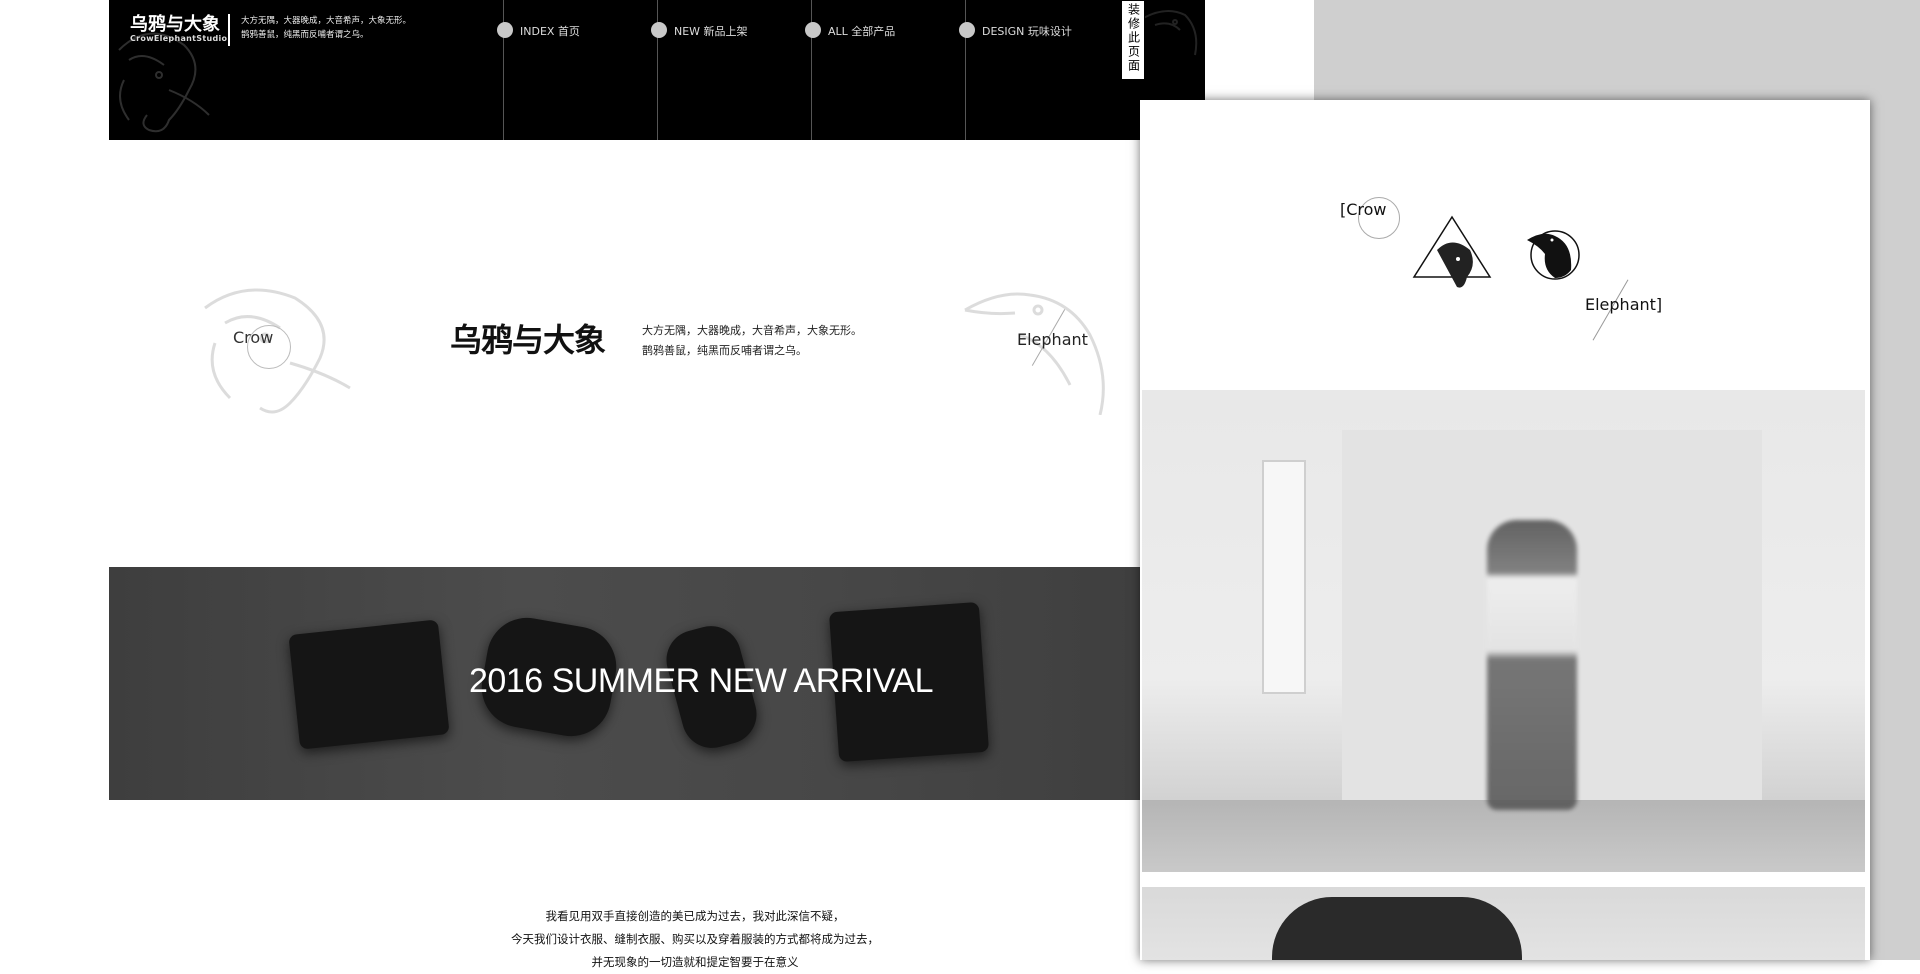  What do you see at coordinates (253, 337) in the screenshot?
I see `crow-label: Crow` at bounding box center [253, 337].